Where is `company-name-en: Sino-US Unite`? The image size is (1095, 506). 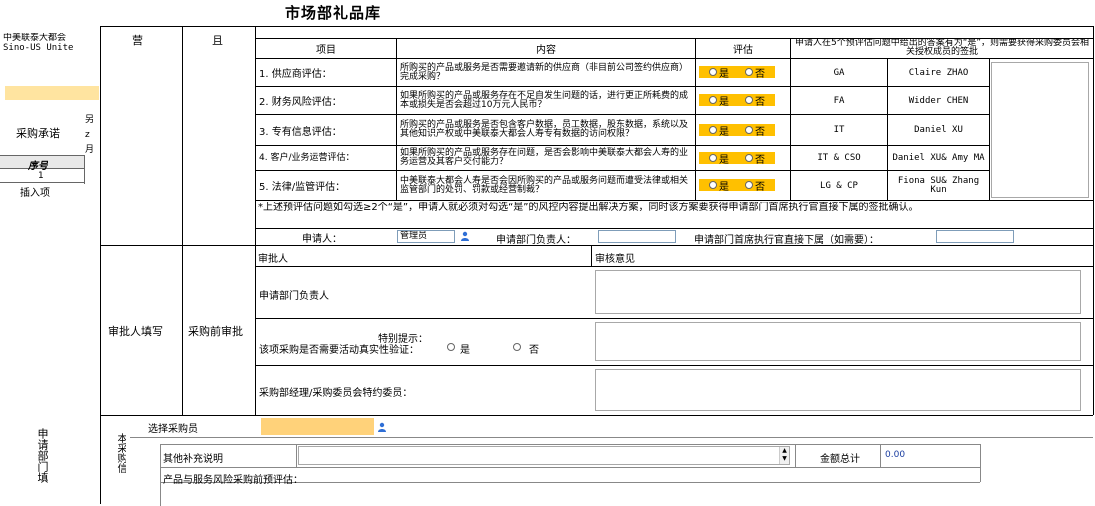
company-name-en: Sino-US Unite is located at coordinates (38, 48).